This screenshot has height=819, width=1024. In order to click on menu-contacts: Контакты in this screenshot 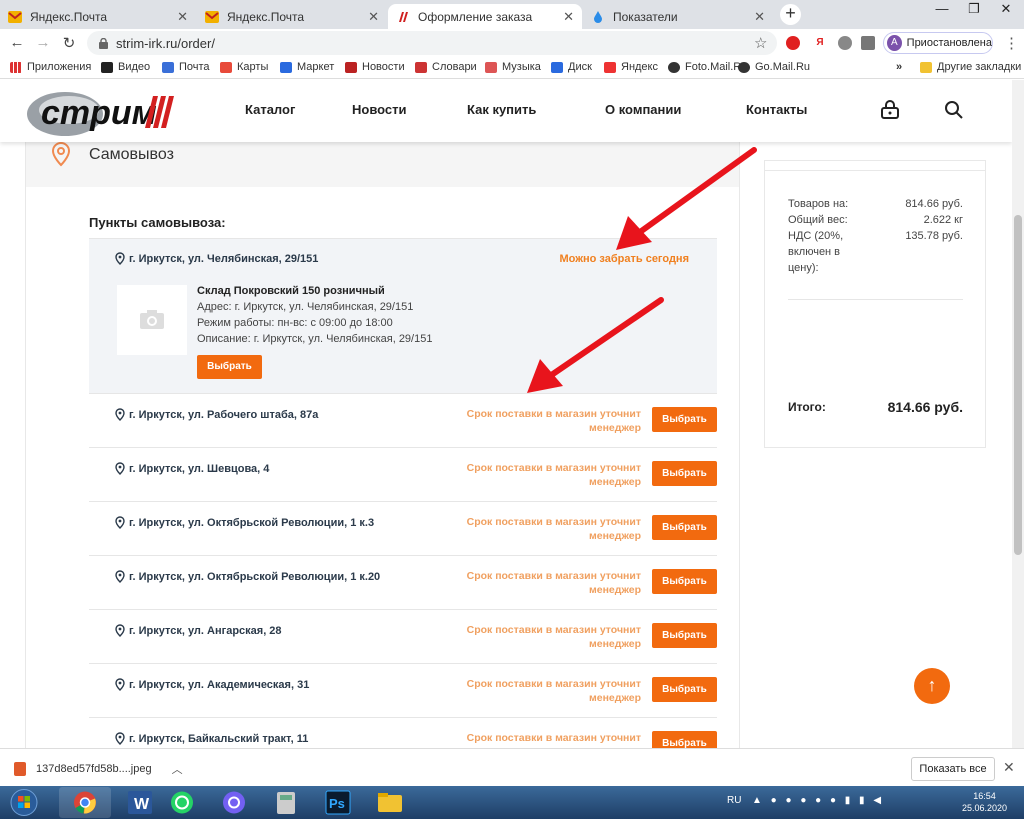, I will do `click(776, 109)`.